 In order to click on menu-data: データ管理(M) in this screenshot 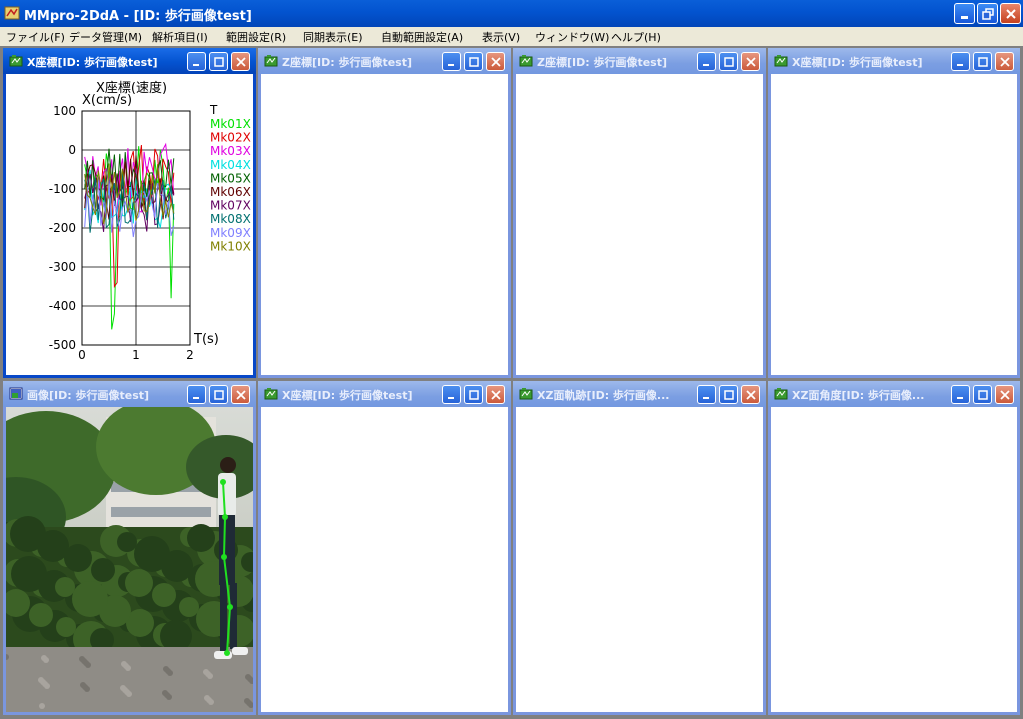, I will do `click(105, 37)`.